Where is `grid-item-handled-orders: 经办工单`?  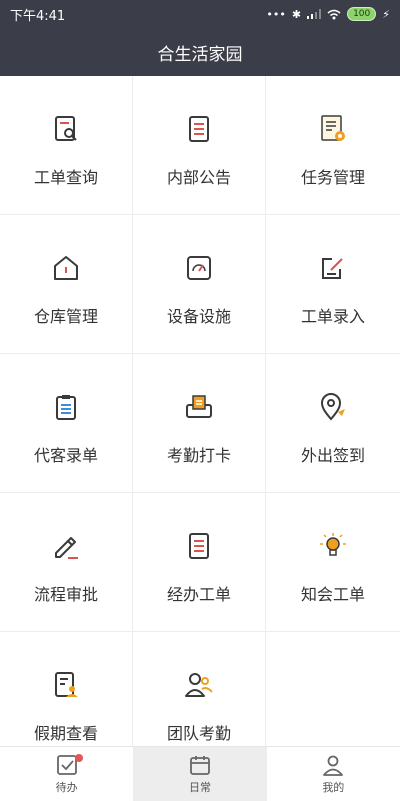 grid-item-handled-orders: 经办工单 is located at coordinates (199, 562).